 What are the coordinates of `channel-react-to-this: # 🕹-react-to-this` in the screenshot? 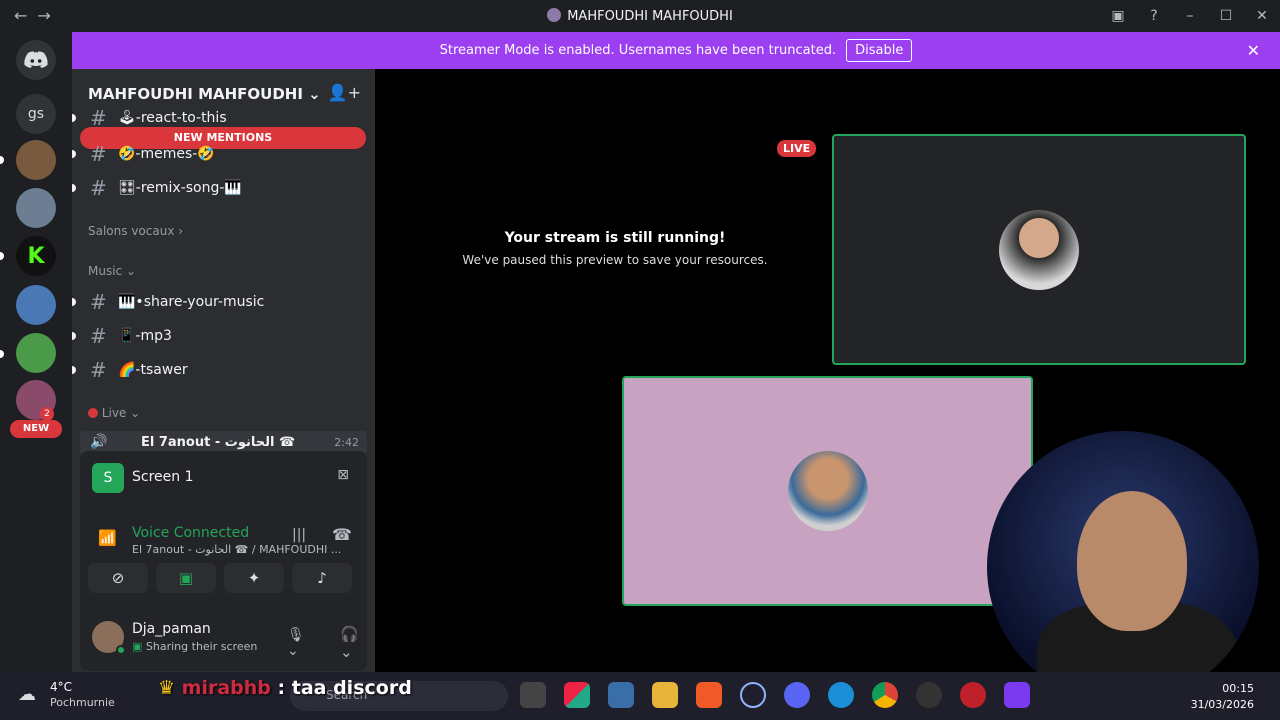 It's located at (223, 118).